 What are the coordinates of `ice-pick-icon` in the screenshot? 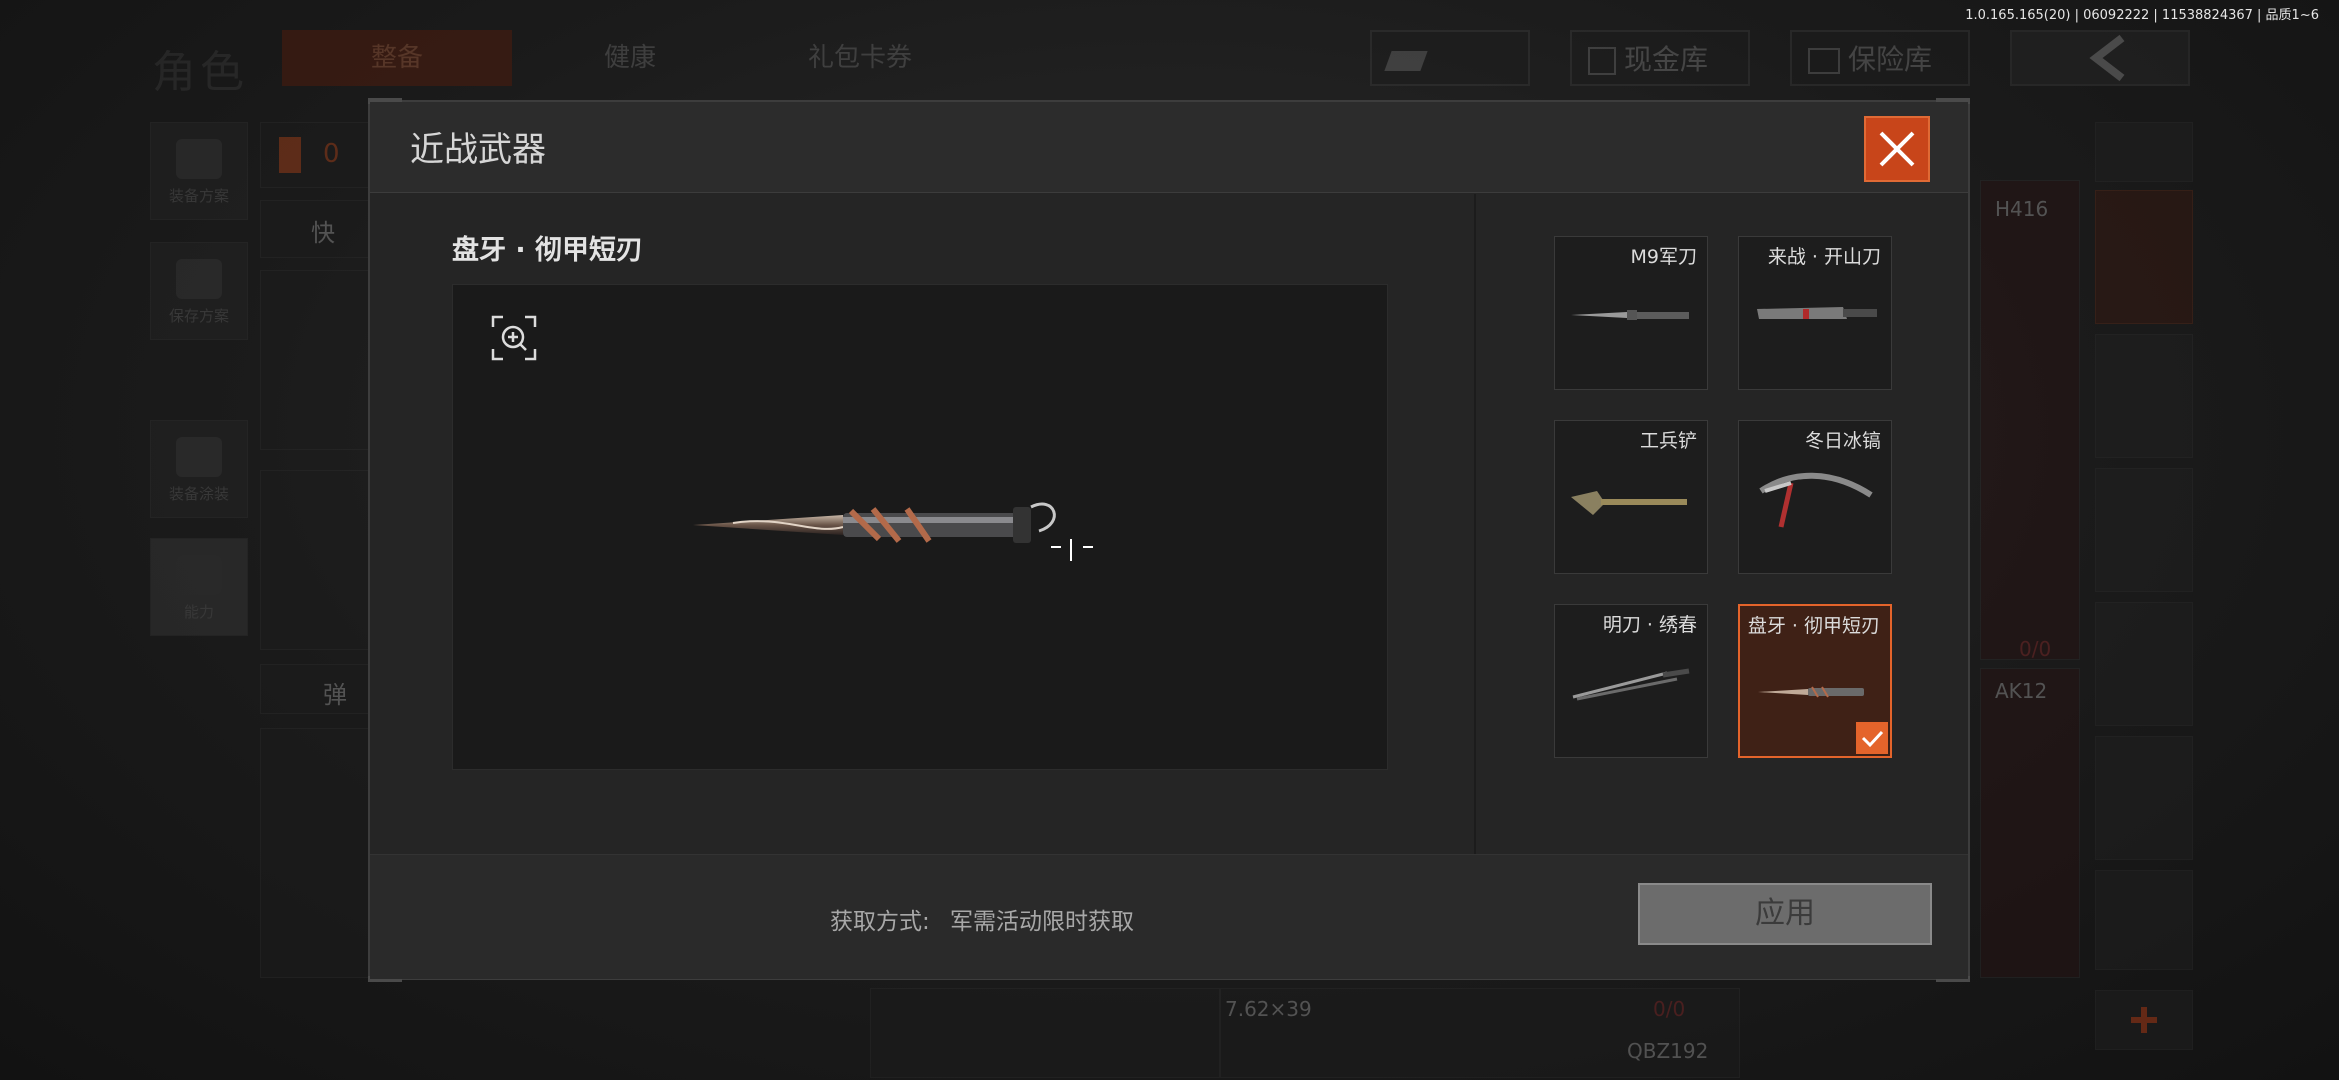 It's located at (1816, 500).